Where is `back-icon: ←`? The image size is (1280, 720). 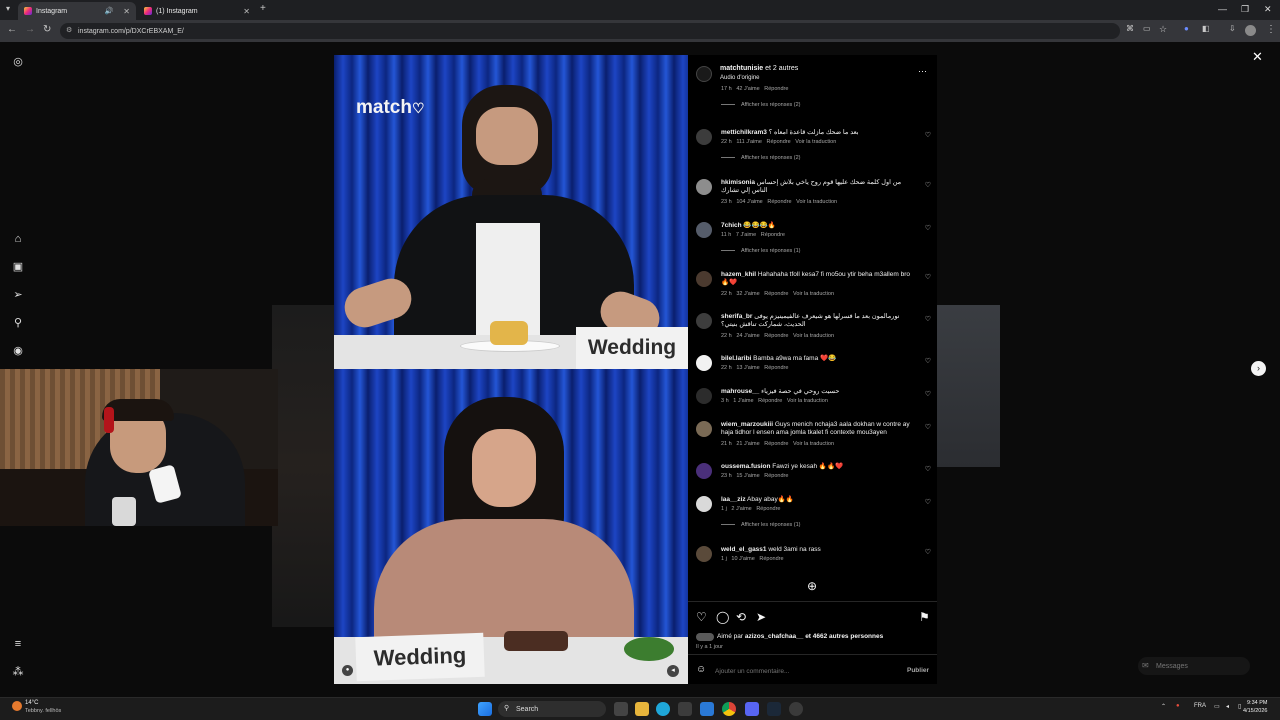
back-icon: ← is located at coordinates (12, 29).